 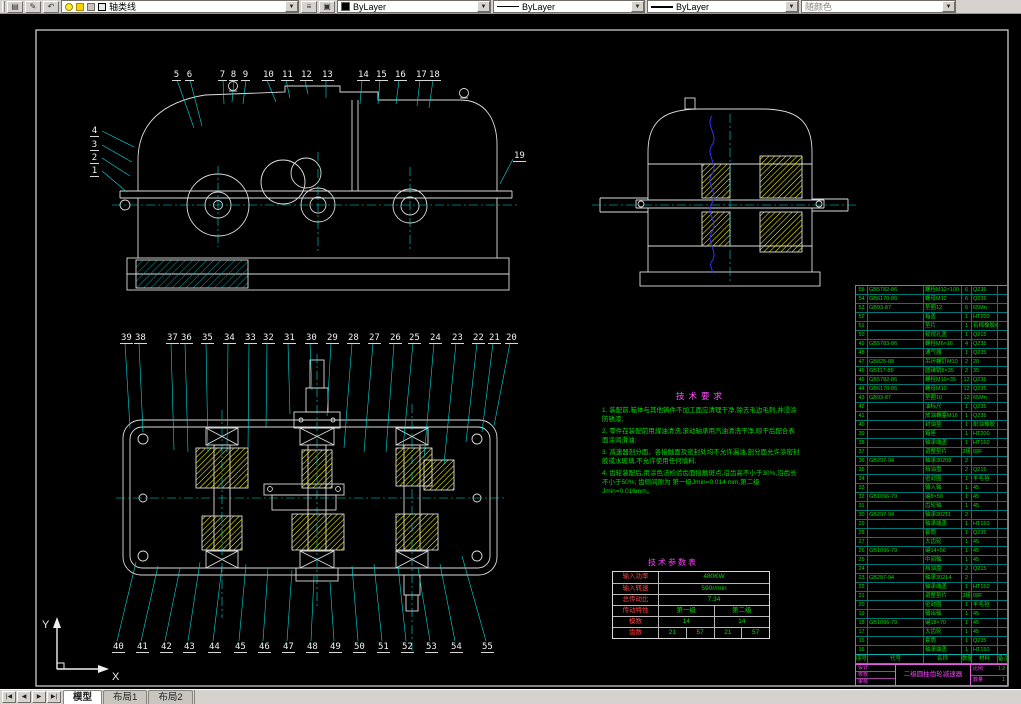 What do you see at coordinates (878, 6) in the screenshot?
I see `plotstyle-dropdown: 随颜色 ▼` at bounding box center [878, 6].